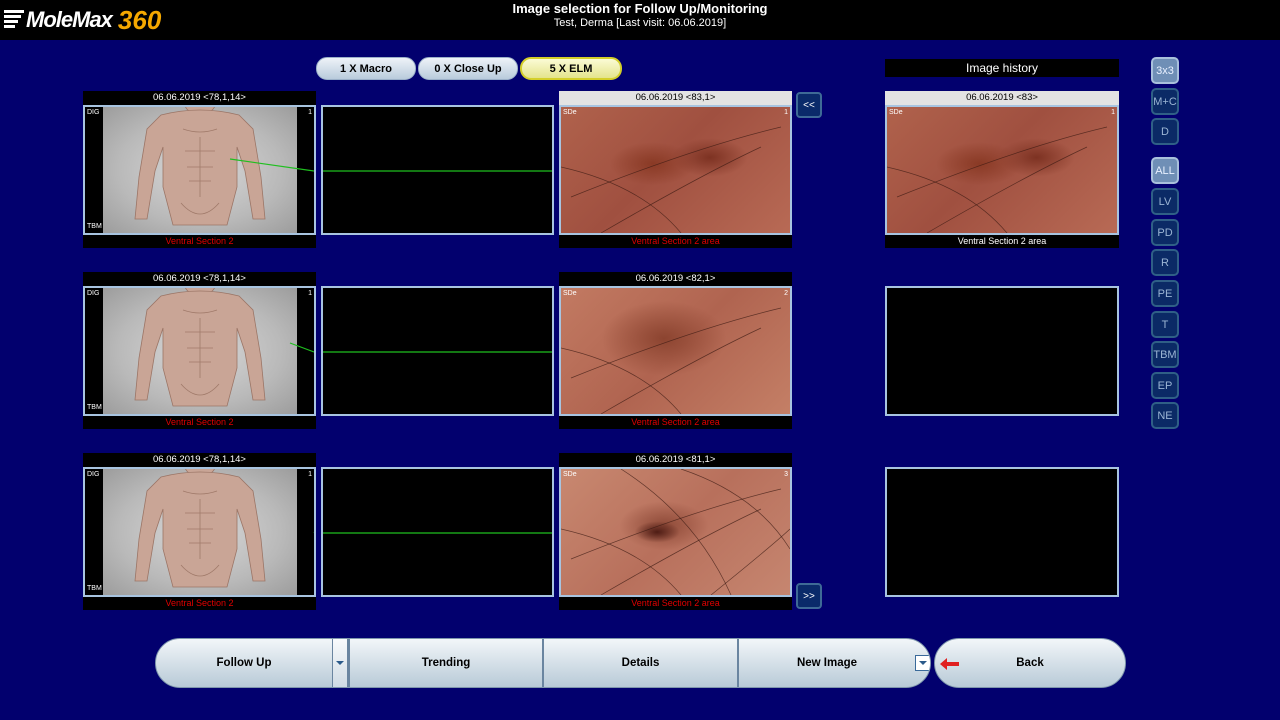 Image resolution: width=1280 pixels, height=720 pixels. I want to click on tab-close-up: 0 X Close Up, so click(468, 68).